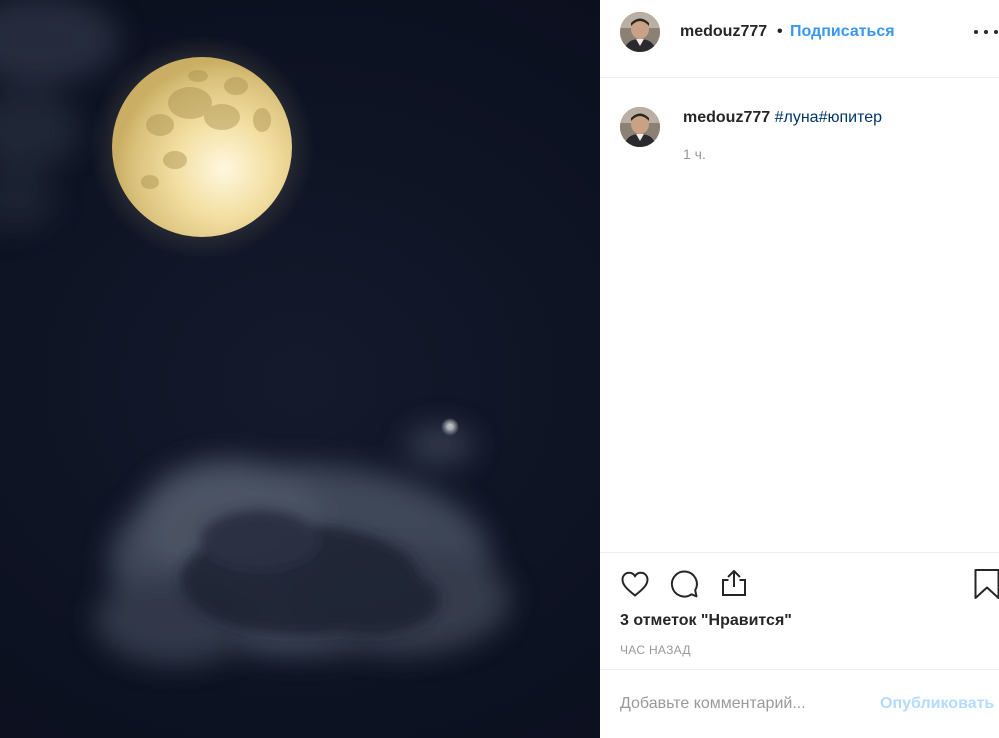 Image resolution: width=999 pixels, height=738 pixels. What do you see at coordinates (740, 704) in the screenshot?
I see `comment-input` at bounding box center [740, 704].